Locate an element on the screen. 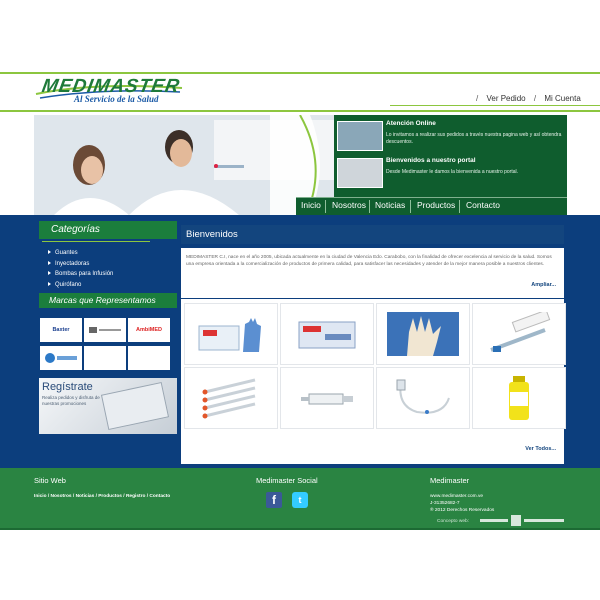 The height and width of the screenshot is (600, 600). categories-header: Categorías is located at coordinates (108, 230).